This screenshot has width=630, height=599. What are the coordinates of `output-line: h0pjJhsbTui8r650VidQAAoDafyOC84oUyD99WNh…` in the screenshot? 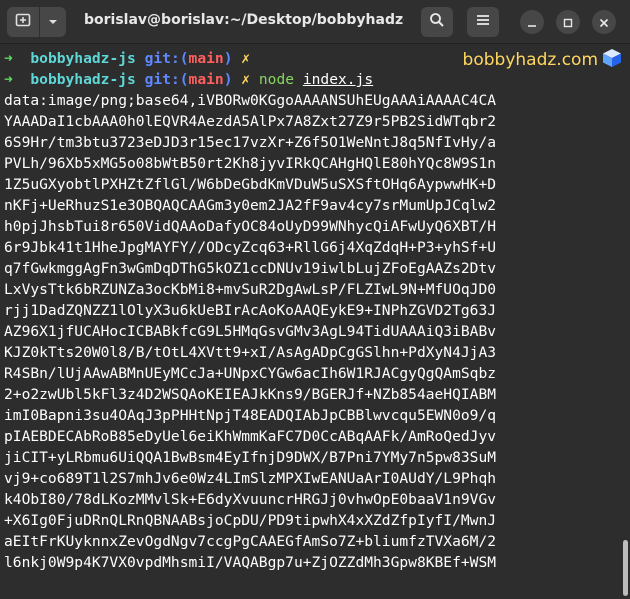 It's located at (250, 226).